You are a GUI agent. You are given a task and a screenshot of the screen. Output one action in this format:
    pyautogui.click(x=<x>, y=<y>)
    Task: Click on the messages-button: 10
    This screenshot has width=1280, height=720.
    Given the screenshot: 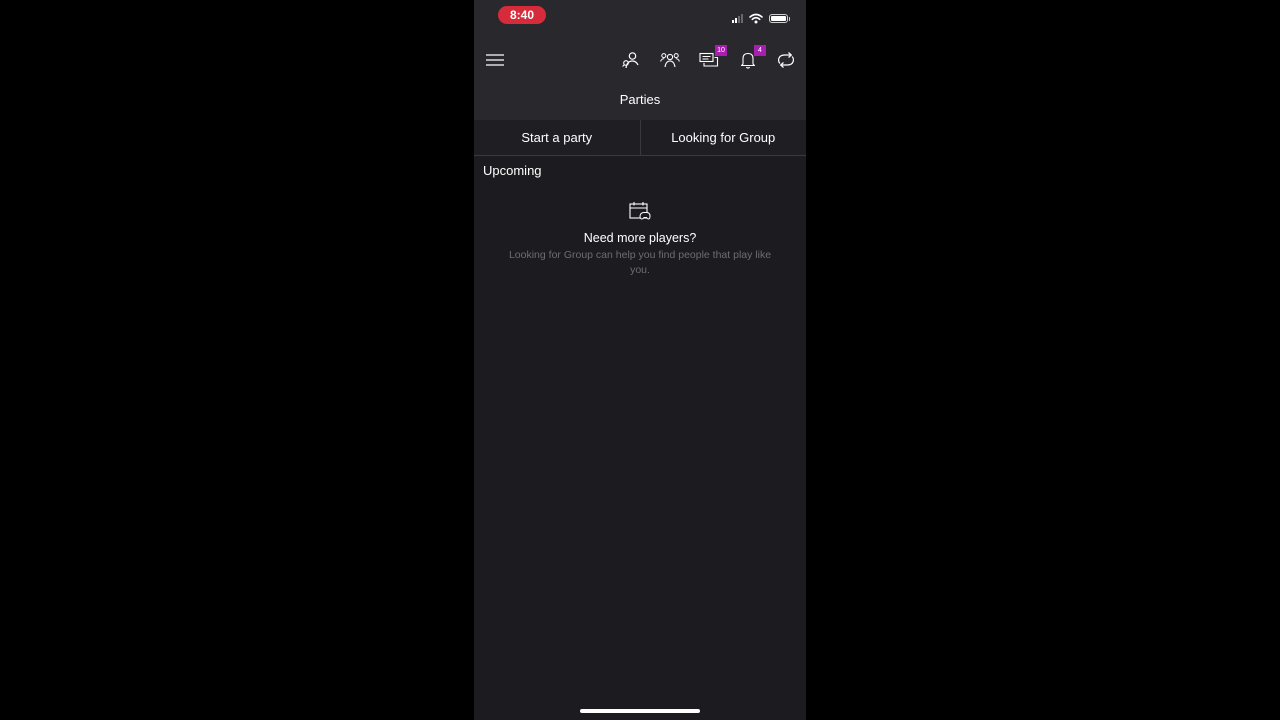 What is the action you would take?
    pyautogui.click(x=712, y=58)
    